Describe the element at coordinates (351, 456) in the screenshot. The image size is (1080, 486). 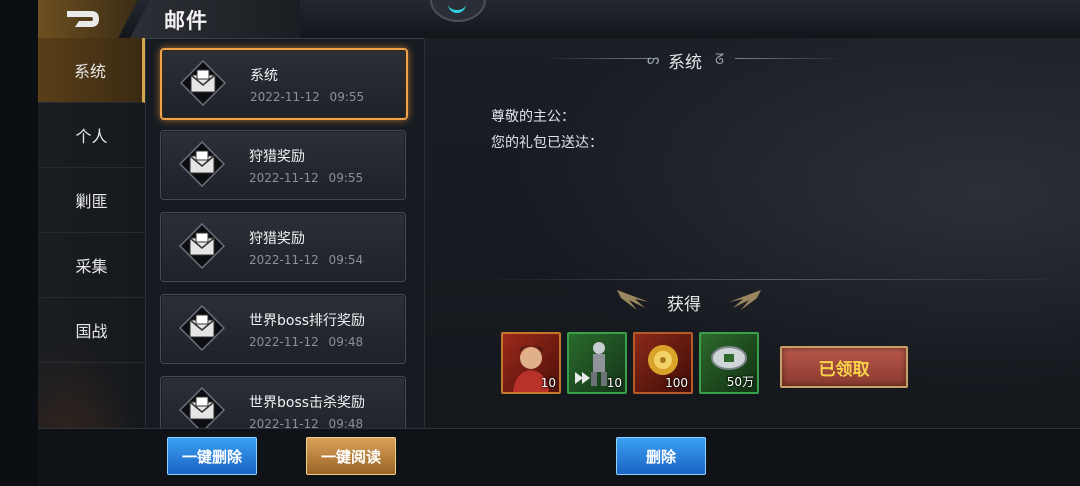
I see `read-all-button: 一键阅读` at that location.